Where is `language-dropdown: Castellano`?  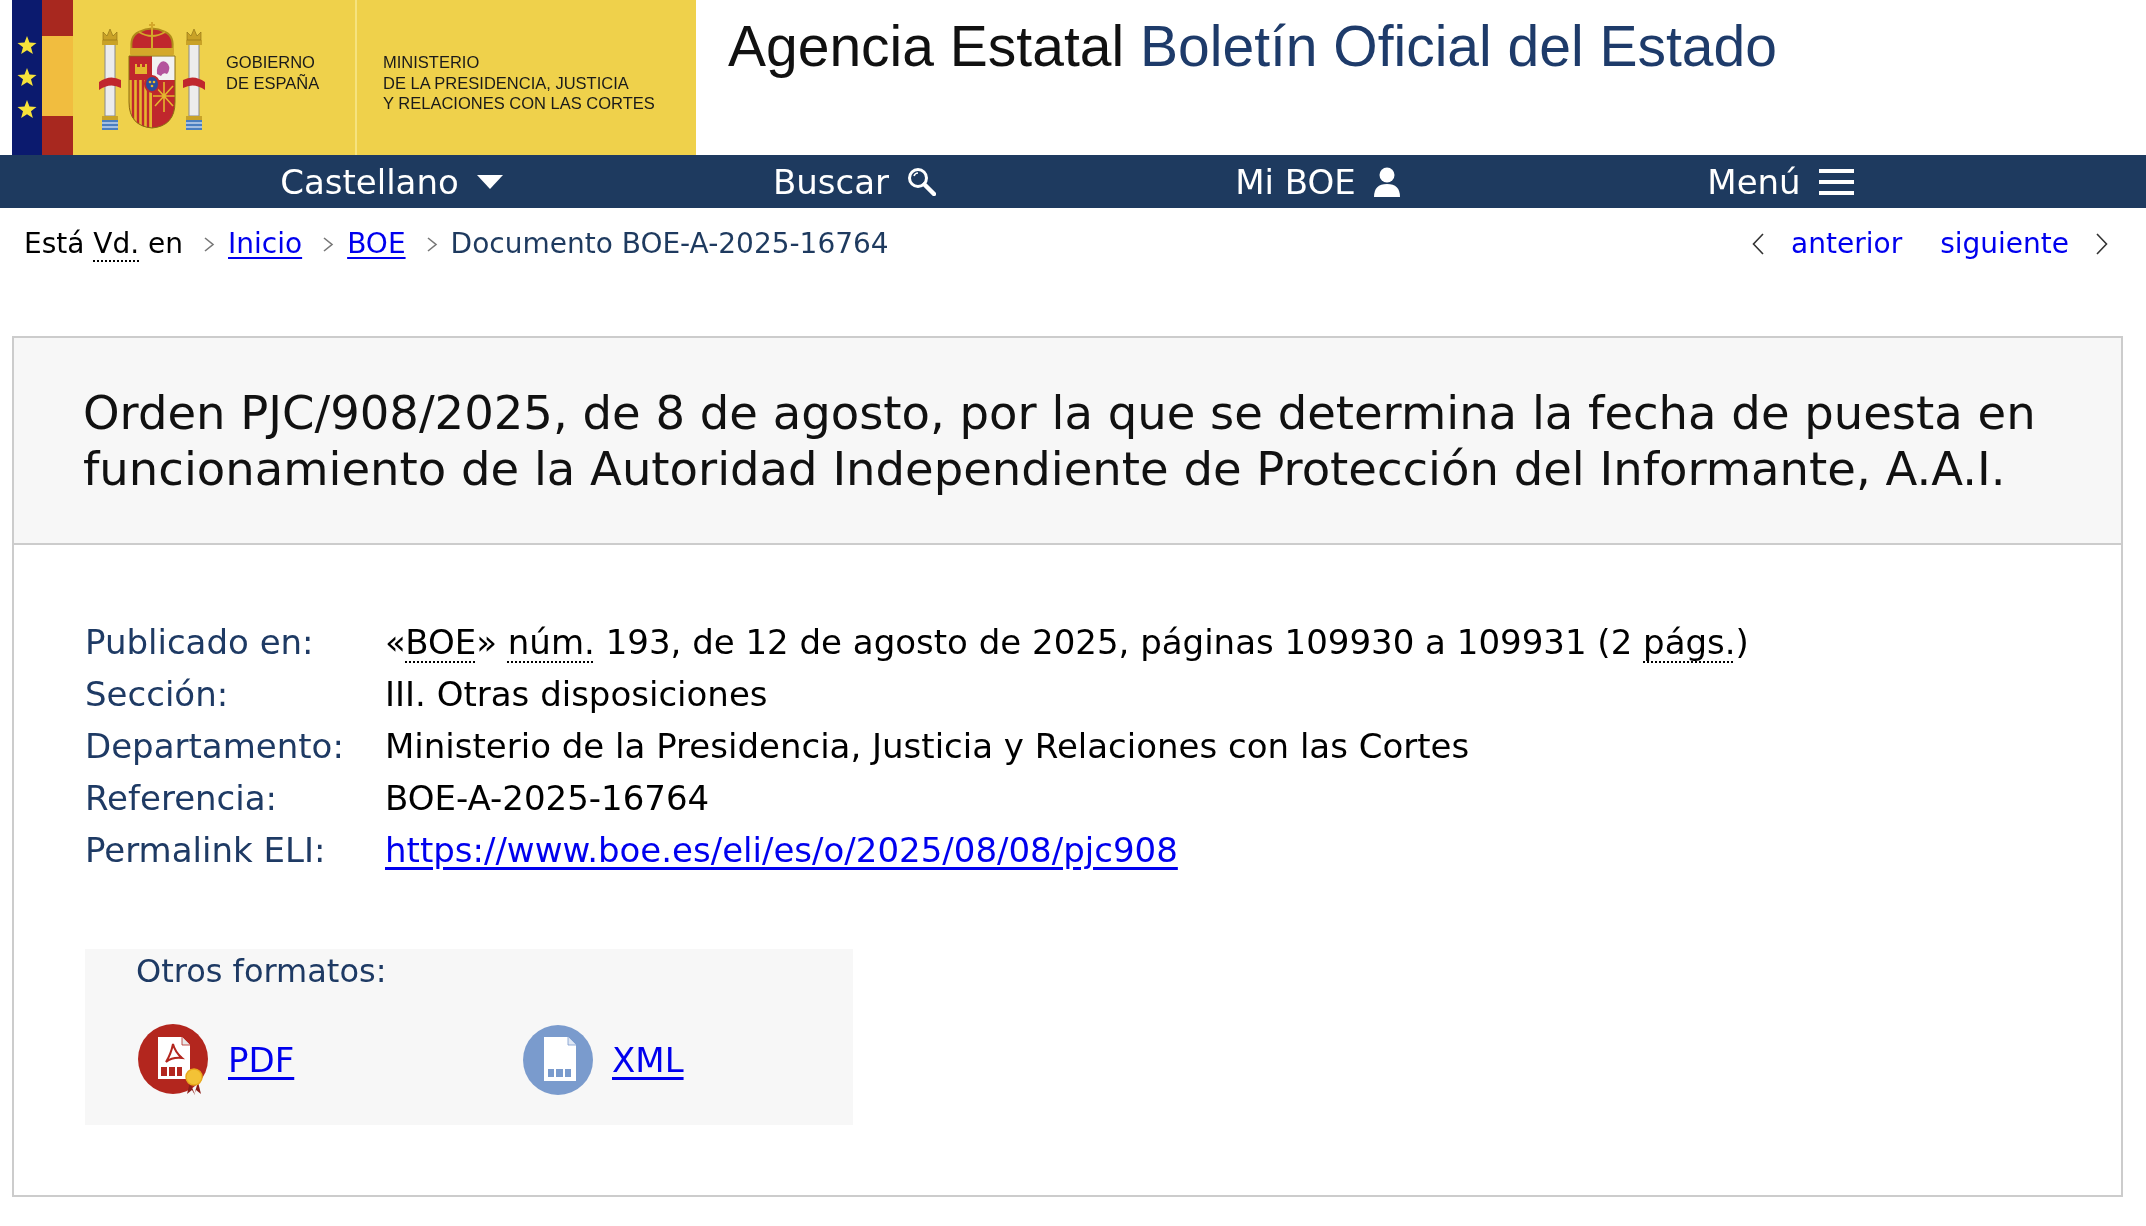
language-dropdown: Castellano is located at coordinates (391, 181).